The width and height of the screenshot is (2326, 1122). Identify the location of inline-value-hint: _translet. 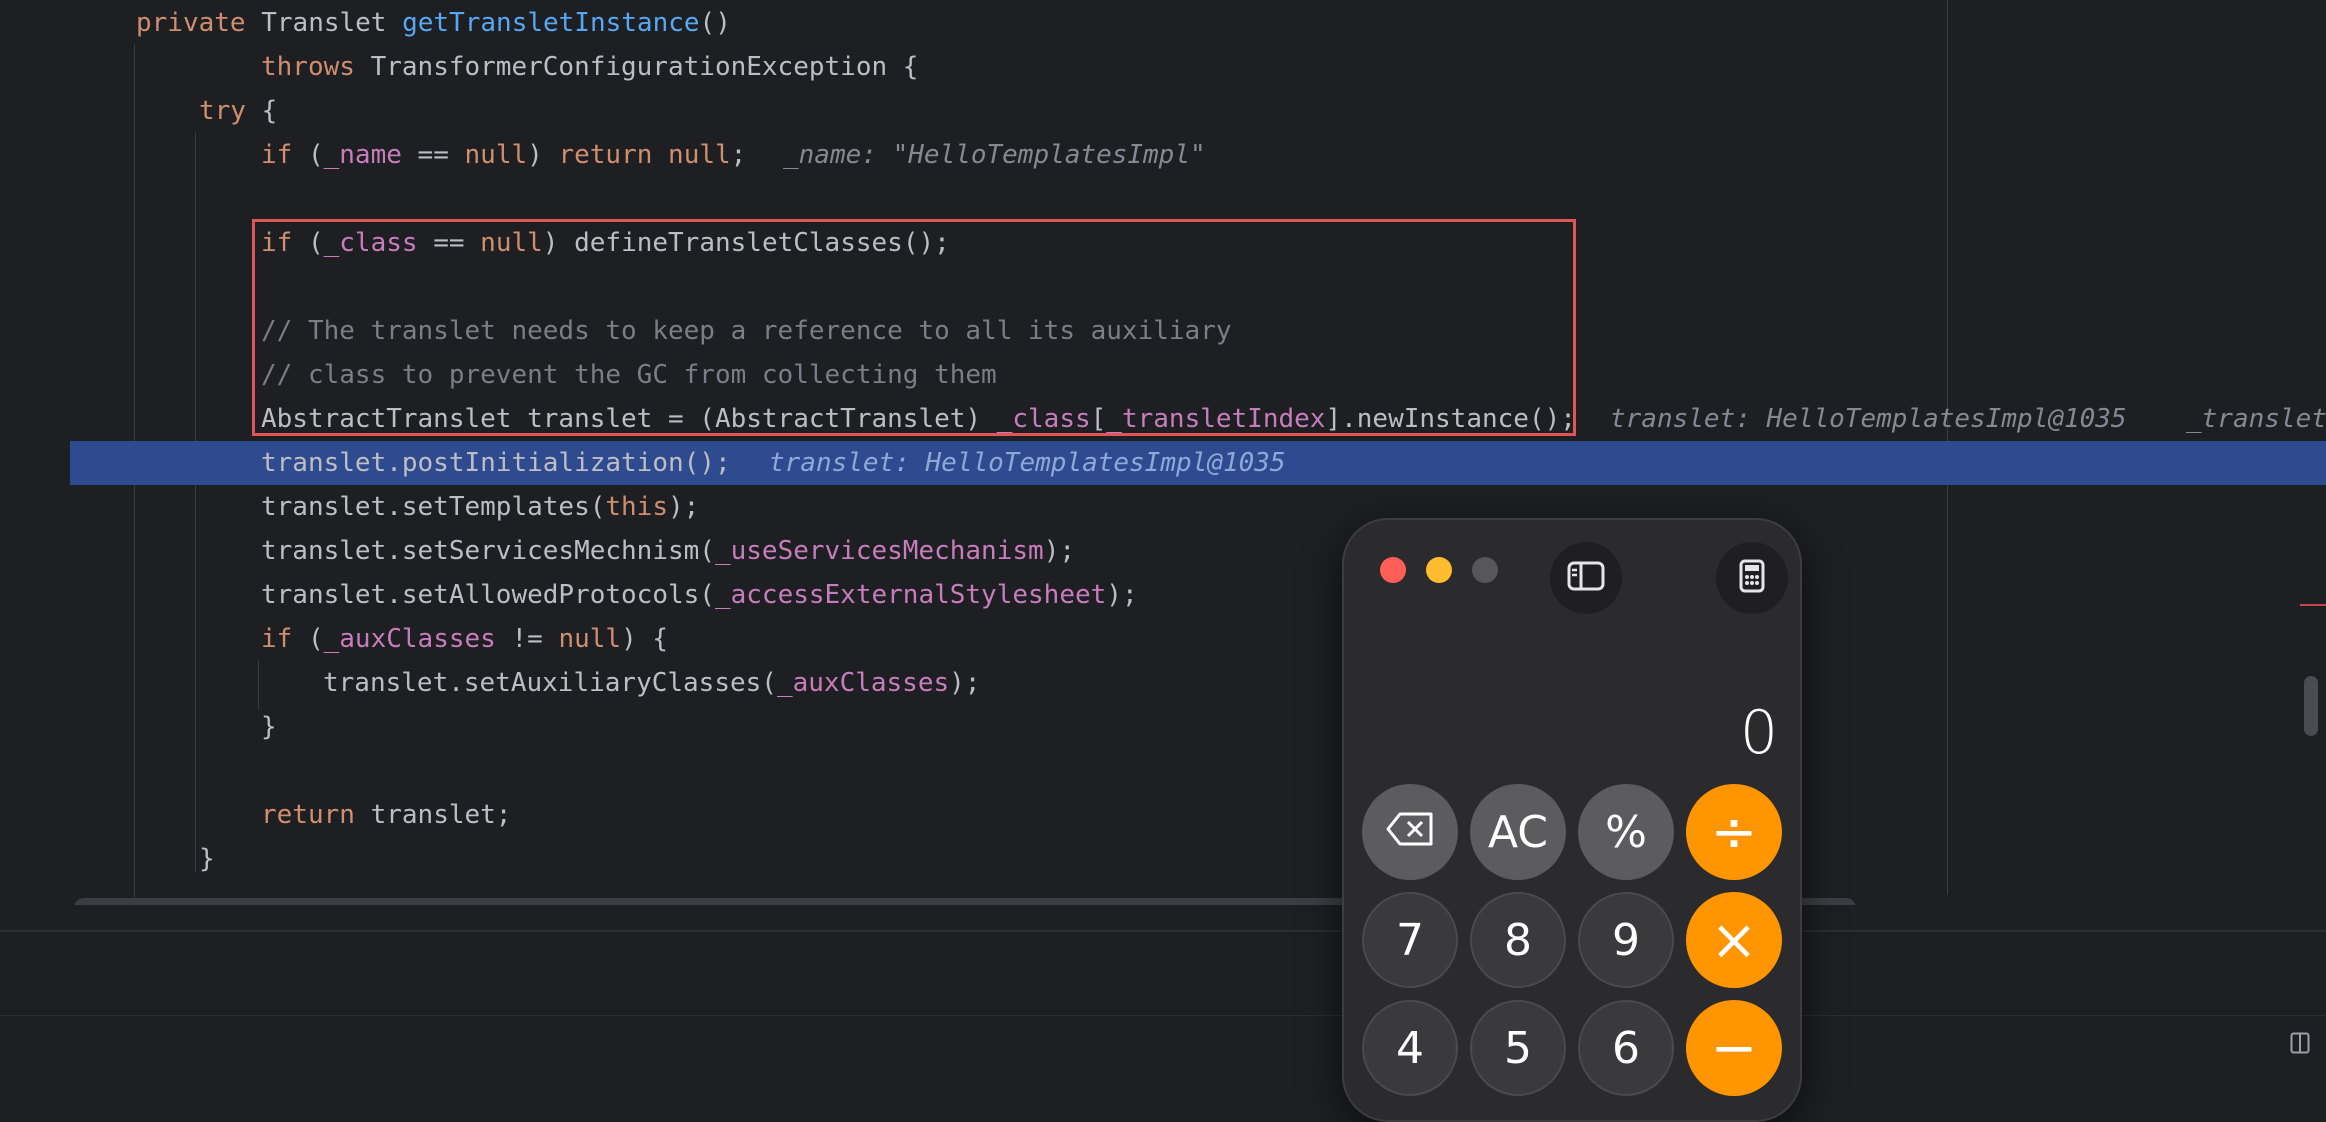
(2256, 419).